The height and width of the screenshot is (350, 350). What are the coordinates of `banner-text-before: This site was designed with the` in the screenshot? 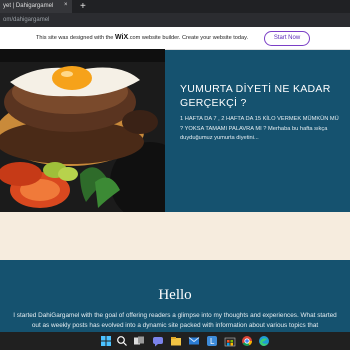 It's located at (75, 38).